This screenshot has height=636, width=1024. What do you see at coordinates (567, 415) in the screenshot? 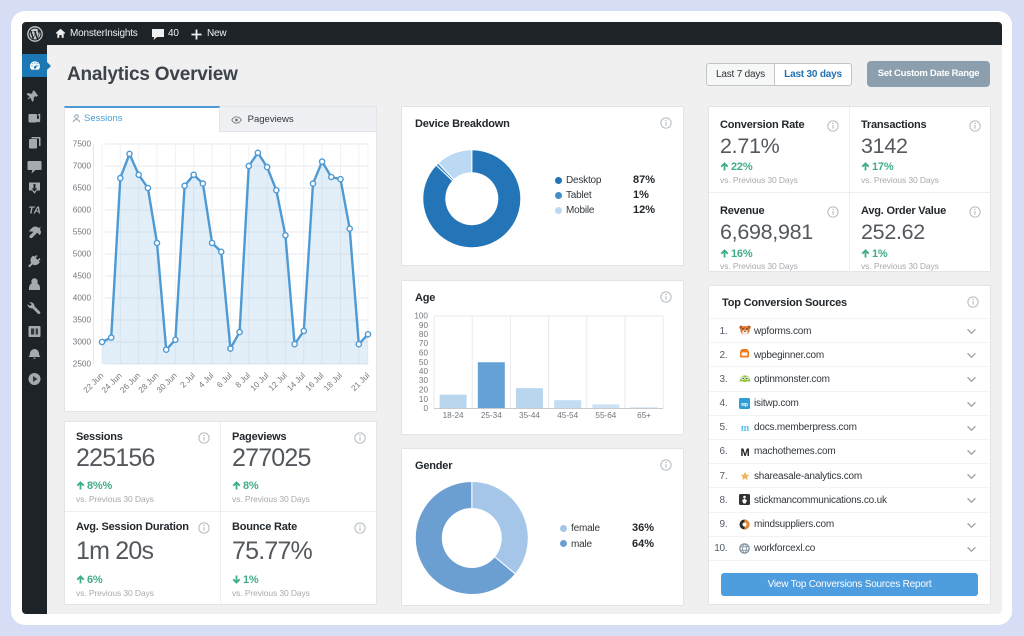
I see `svg-text: 45-54` at bounding box center [567, 415].